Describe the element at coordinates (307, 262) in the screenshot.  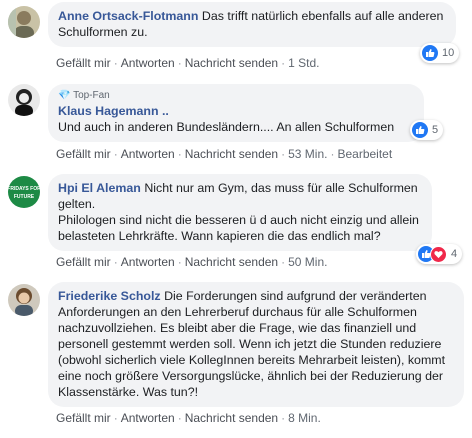
I see `comment-timestamp: 50 Min.` at that location.